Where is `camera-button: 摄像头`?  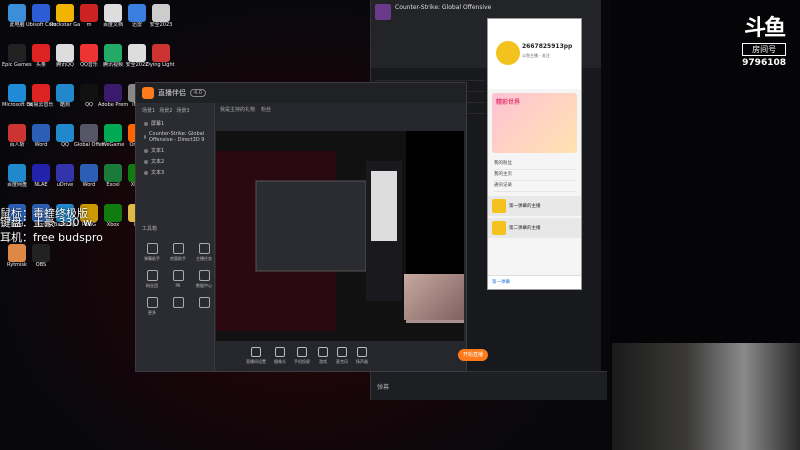 camera-button: 摄像头 is located at coordinates (280, 356).